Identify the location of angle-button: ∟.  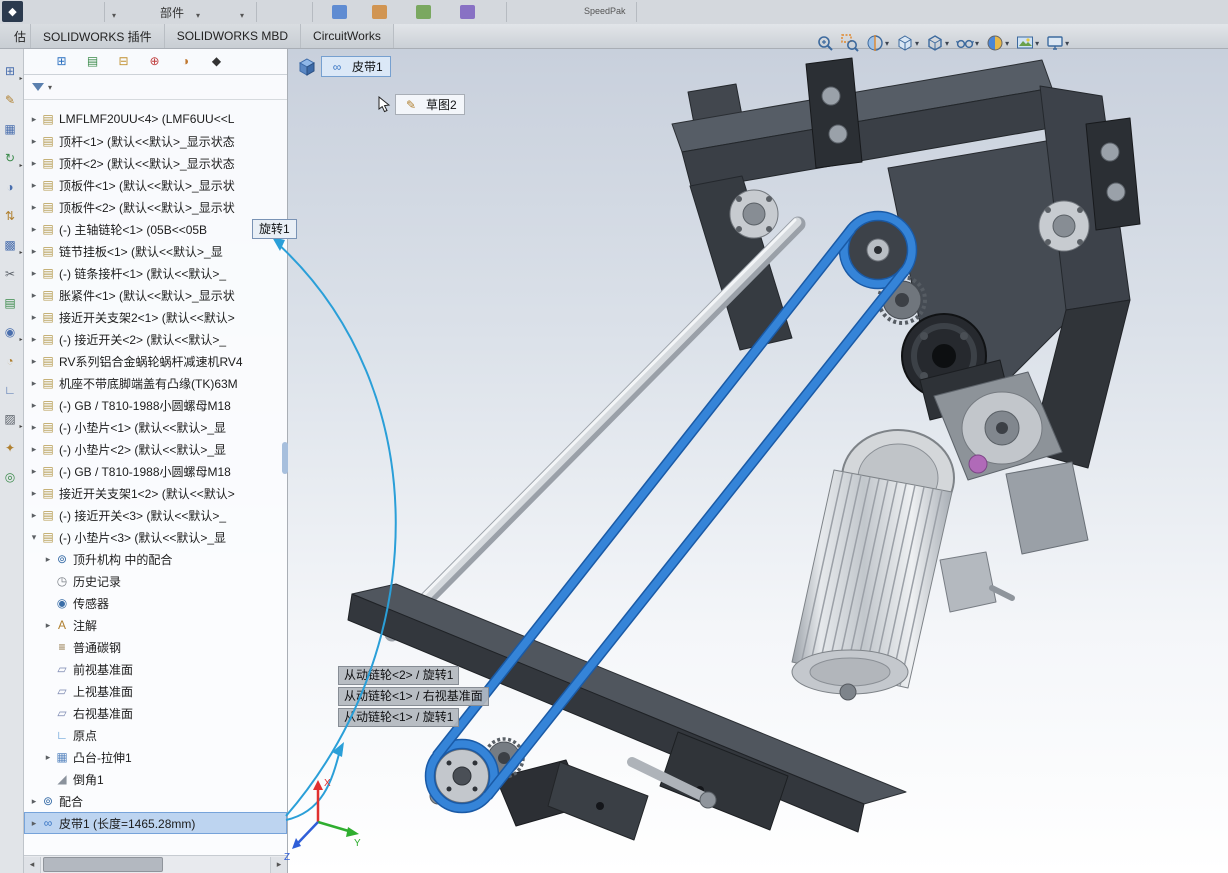
(12, 389).